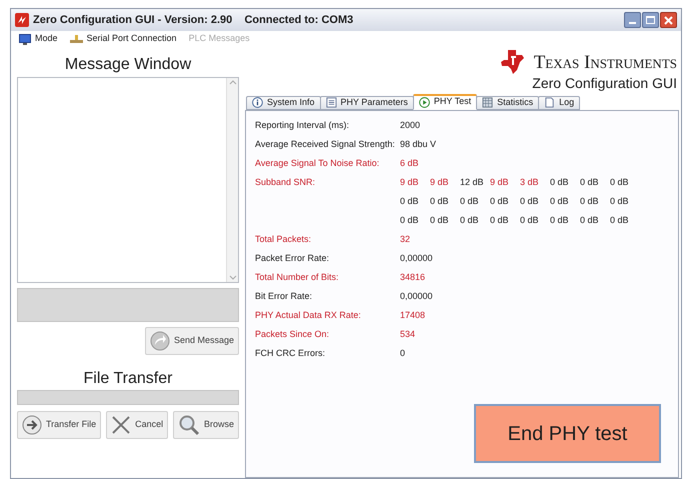 The image size is (688, 479). Describe the element at coordinates (488, 102) in the screenshot. I see `grid-icon` at that location.